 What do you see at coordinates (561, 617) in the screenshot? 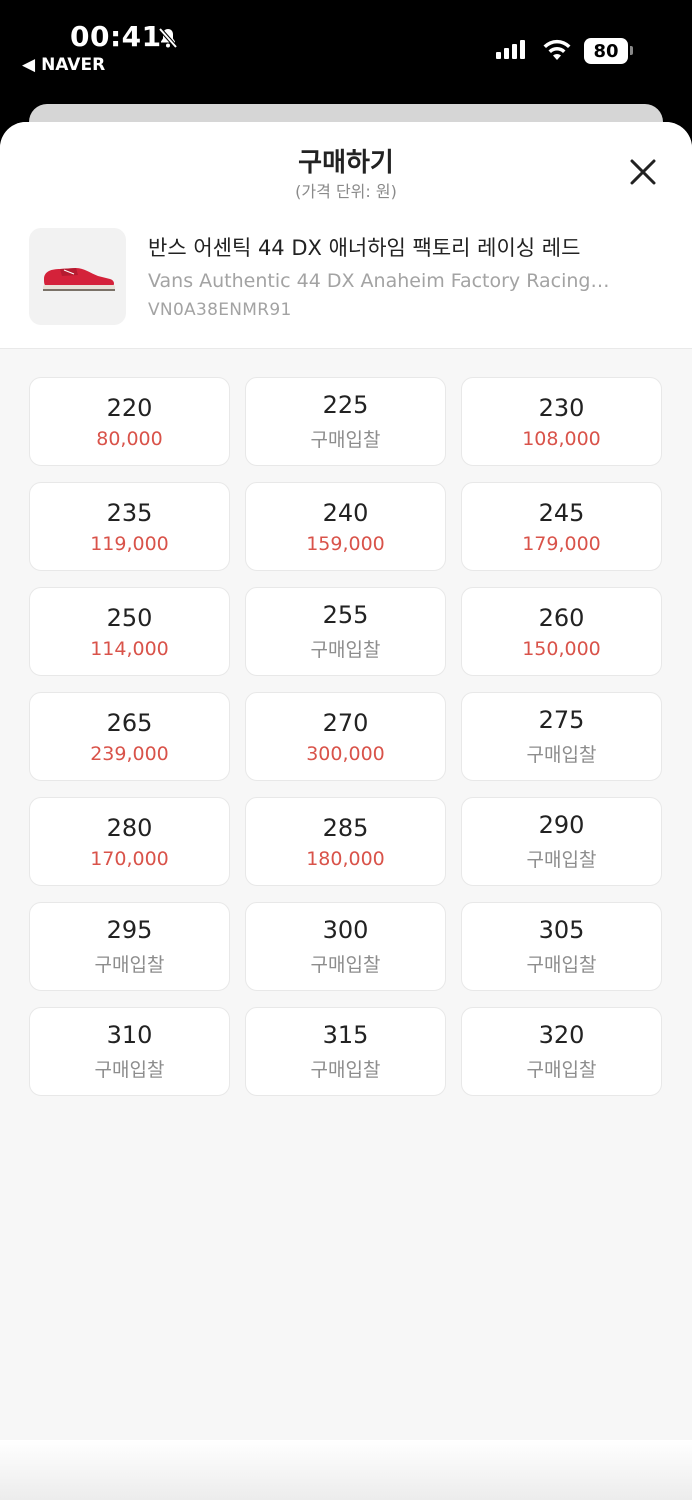
I see `size-label: 260` at bounding box center [561, 617].